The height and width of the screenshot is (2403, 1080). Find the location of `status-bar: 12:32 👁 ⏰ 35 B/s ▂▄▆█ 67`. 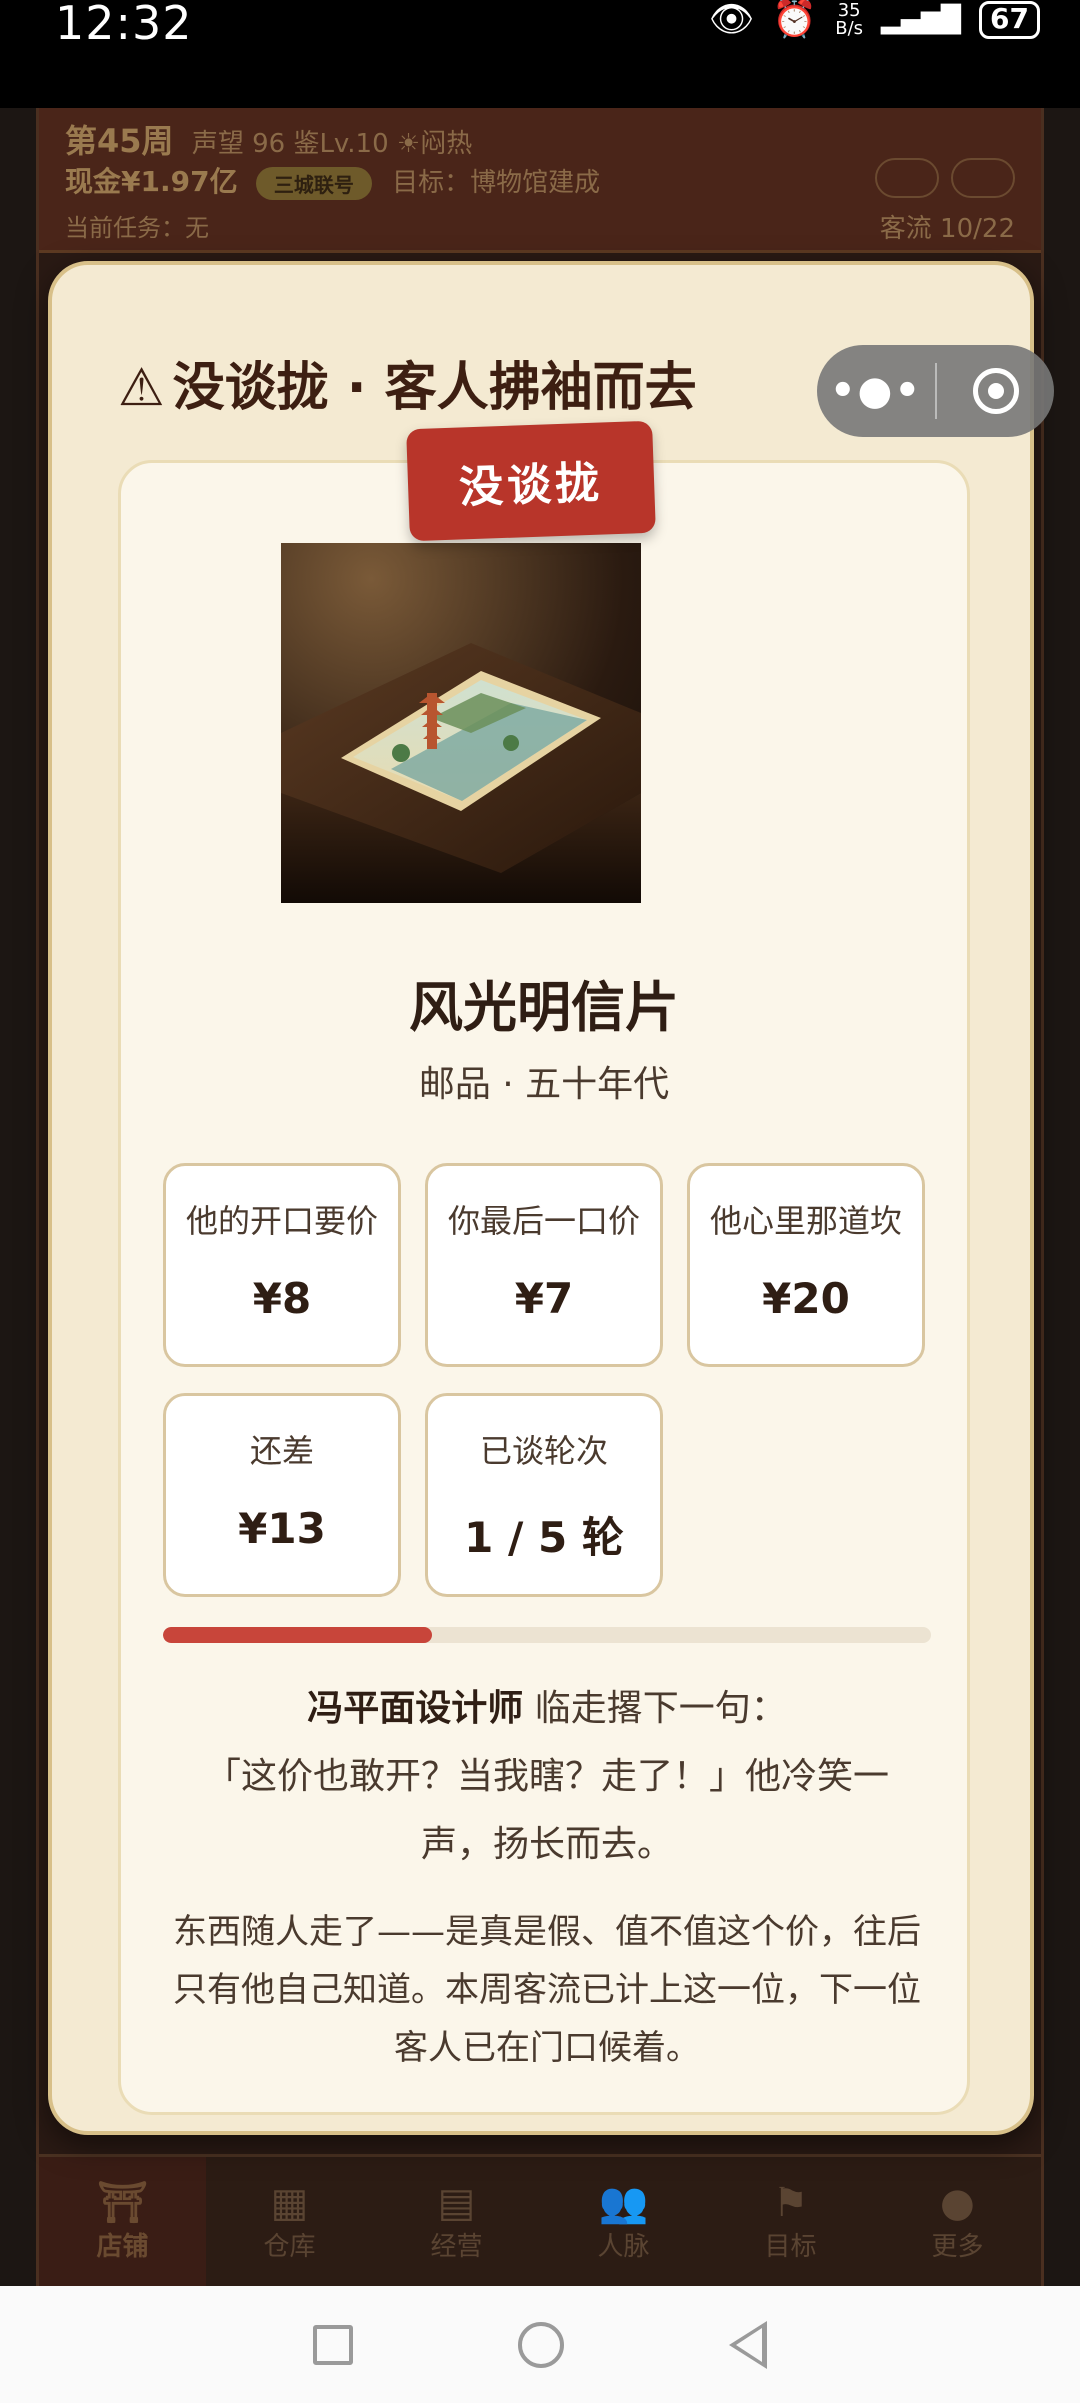

status-bar: 12:32 👁 ⏰ 35 B/s ▂▄▆█ 67 is located at coordinates (540, 54).